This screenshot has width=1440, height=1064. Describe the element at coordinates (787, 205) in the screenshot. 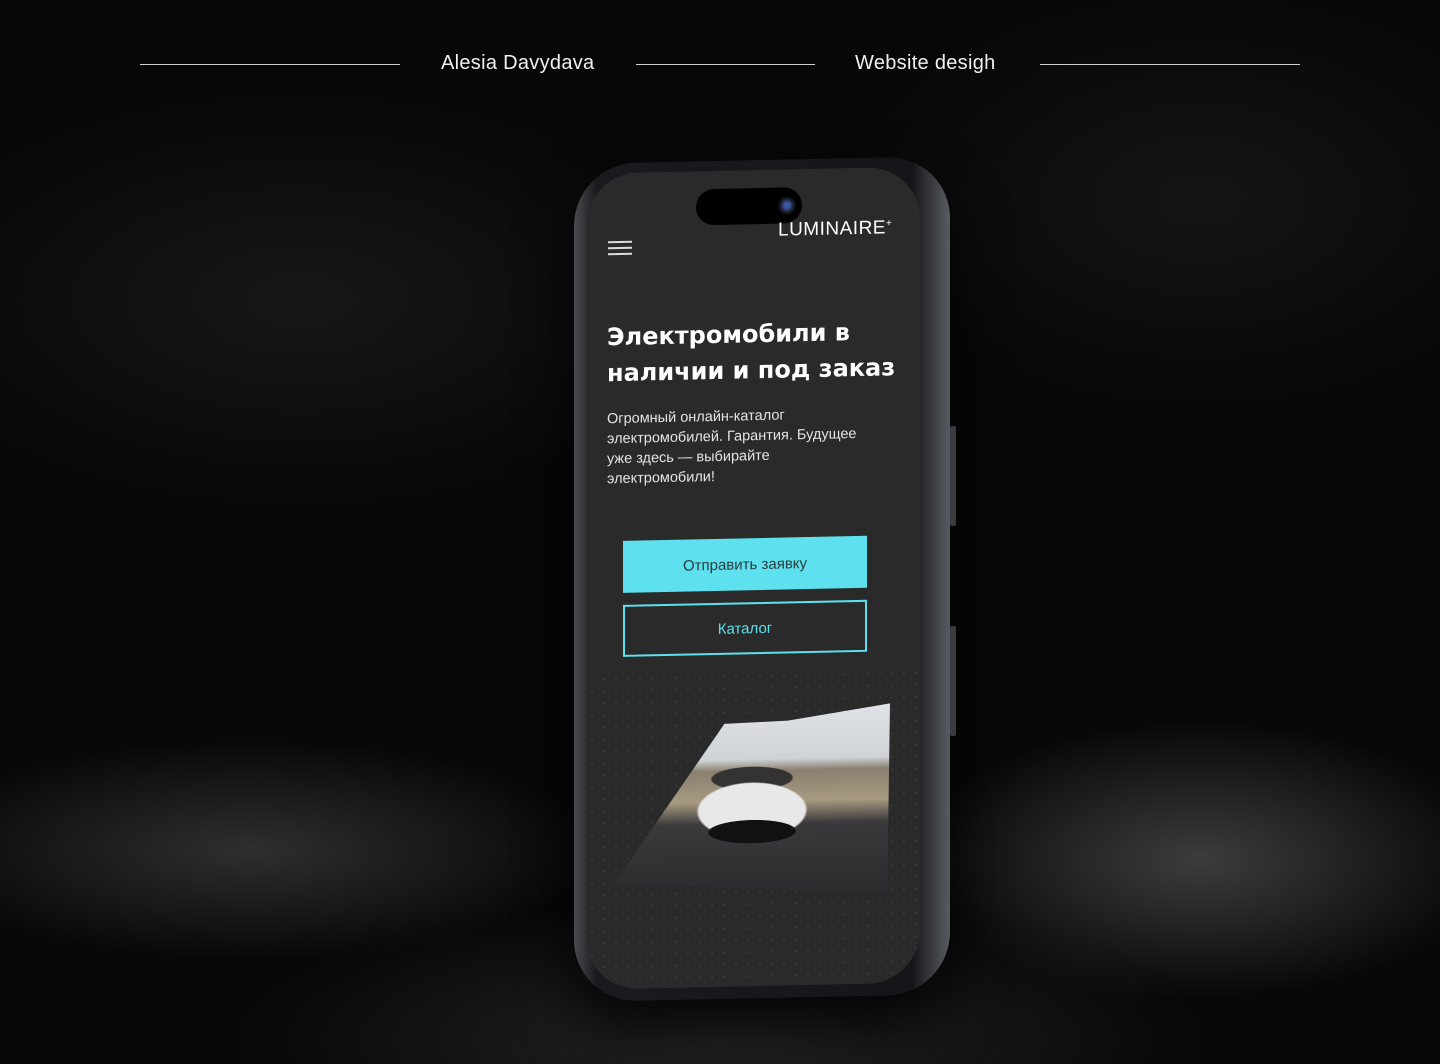

I see `camera-icon` at that location.